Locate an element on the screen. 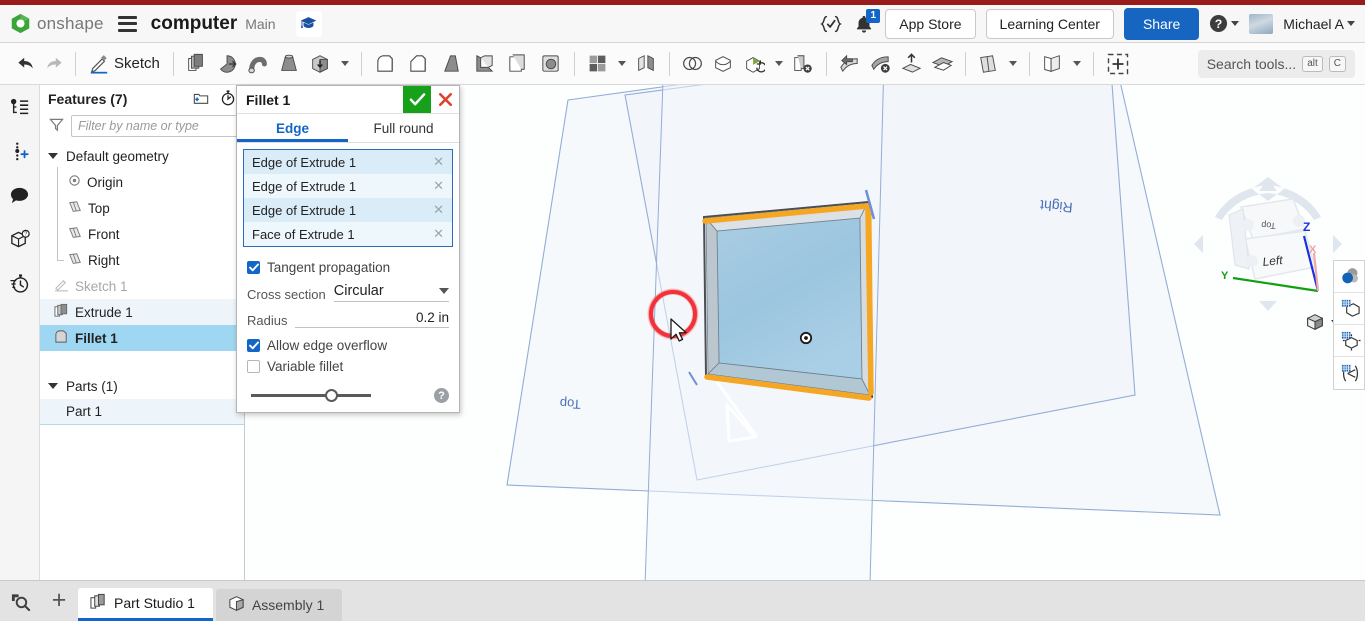 The height and width of the screenshot is (621, 1365). learning-center-button: Learning Center is located at coordinates (1049, 23).